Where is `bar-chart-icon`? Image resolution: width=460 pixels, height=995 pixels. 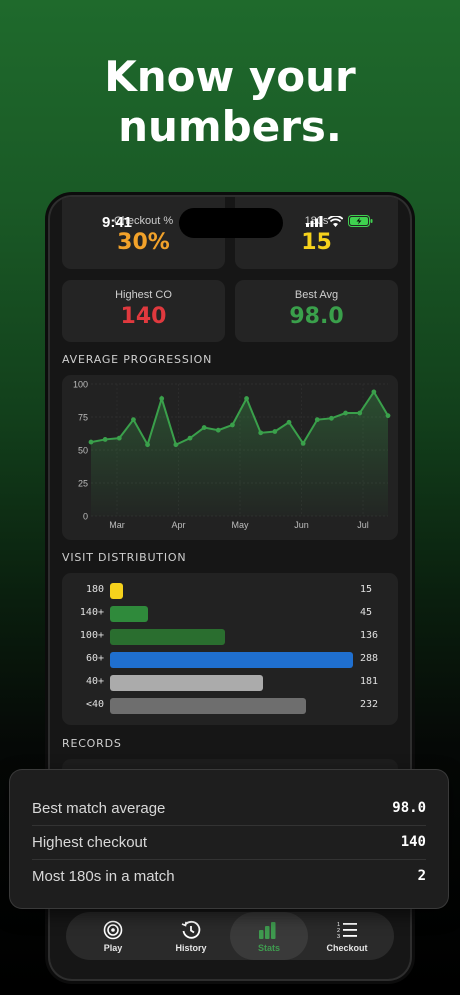
bar-chart-icon is located at coordinates (267, 930).